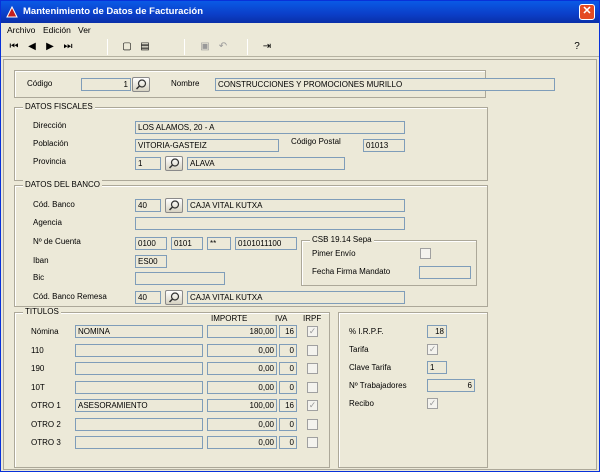 The width and height of the screenshot is (600, 472). Describe the element at coordinates (445, 272) in the screenshot. I see `fecha-mandato-field` at that location.